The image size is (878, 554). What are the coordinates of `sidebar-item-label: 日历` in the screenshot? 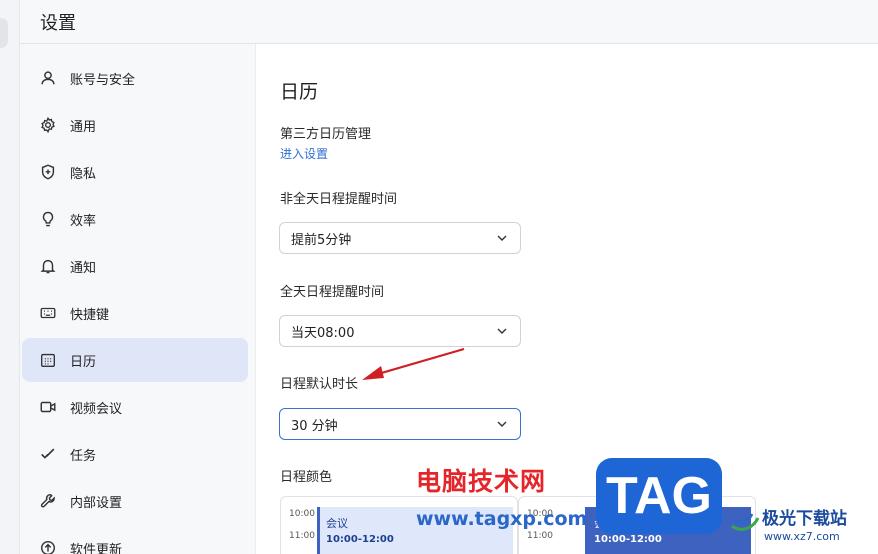 It's located at (83, 362).